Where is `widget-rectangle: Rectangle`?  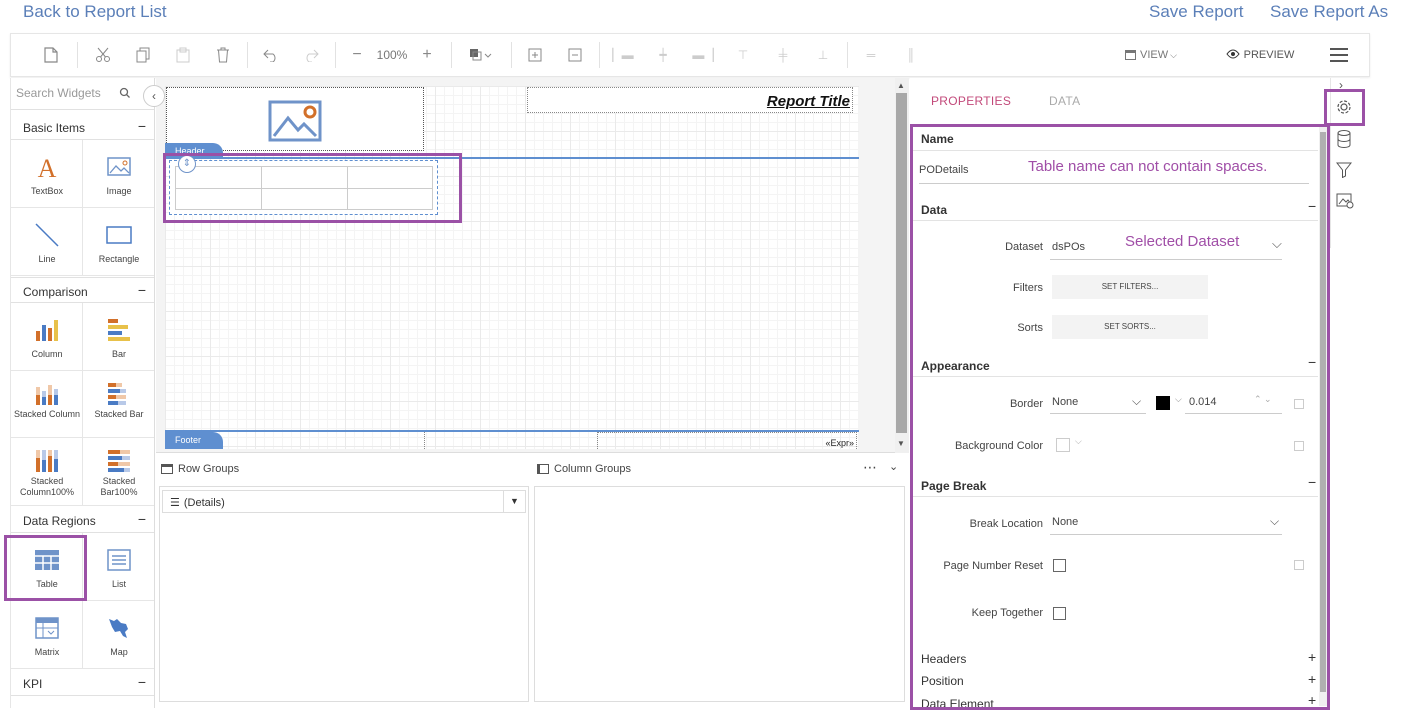
widget-rectangle: Rectangle is located at coordinates (118, 242).